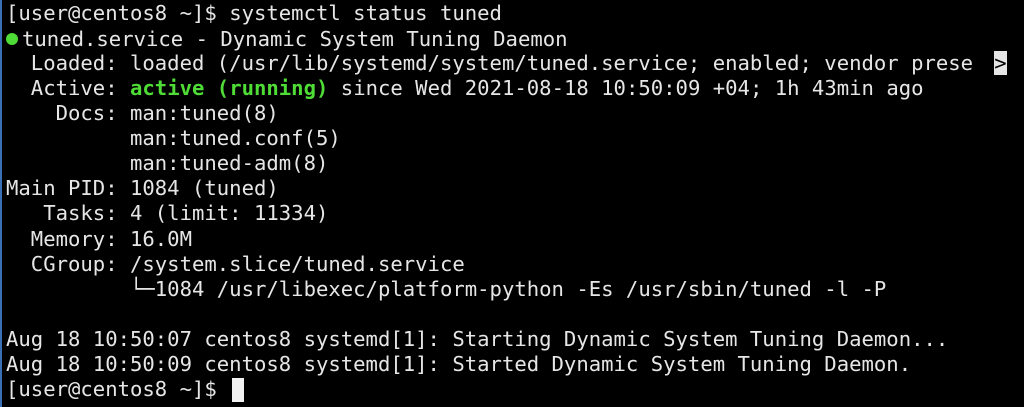 The width and height of the screenshot is (1024, 407). Describe the element at coordinates (111, 13) in the screenshot. I see `shell-prompt: [user@centos8 ~]$` at that location.